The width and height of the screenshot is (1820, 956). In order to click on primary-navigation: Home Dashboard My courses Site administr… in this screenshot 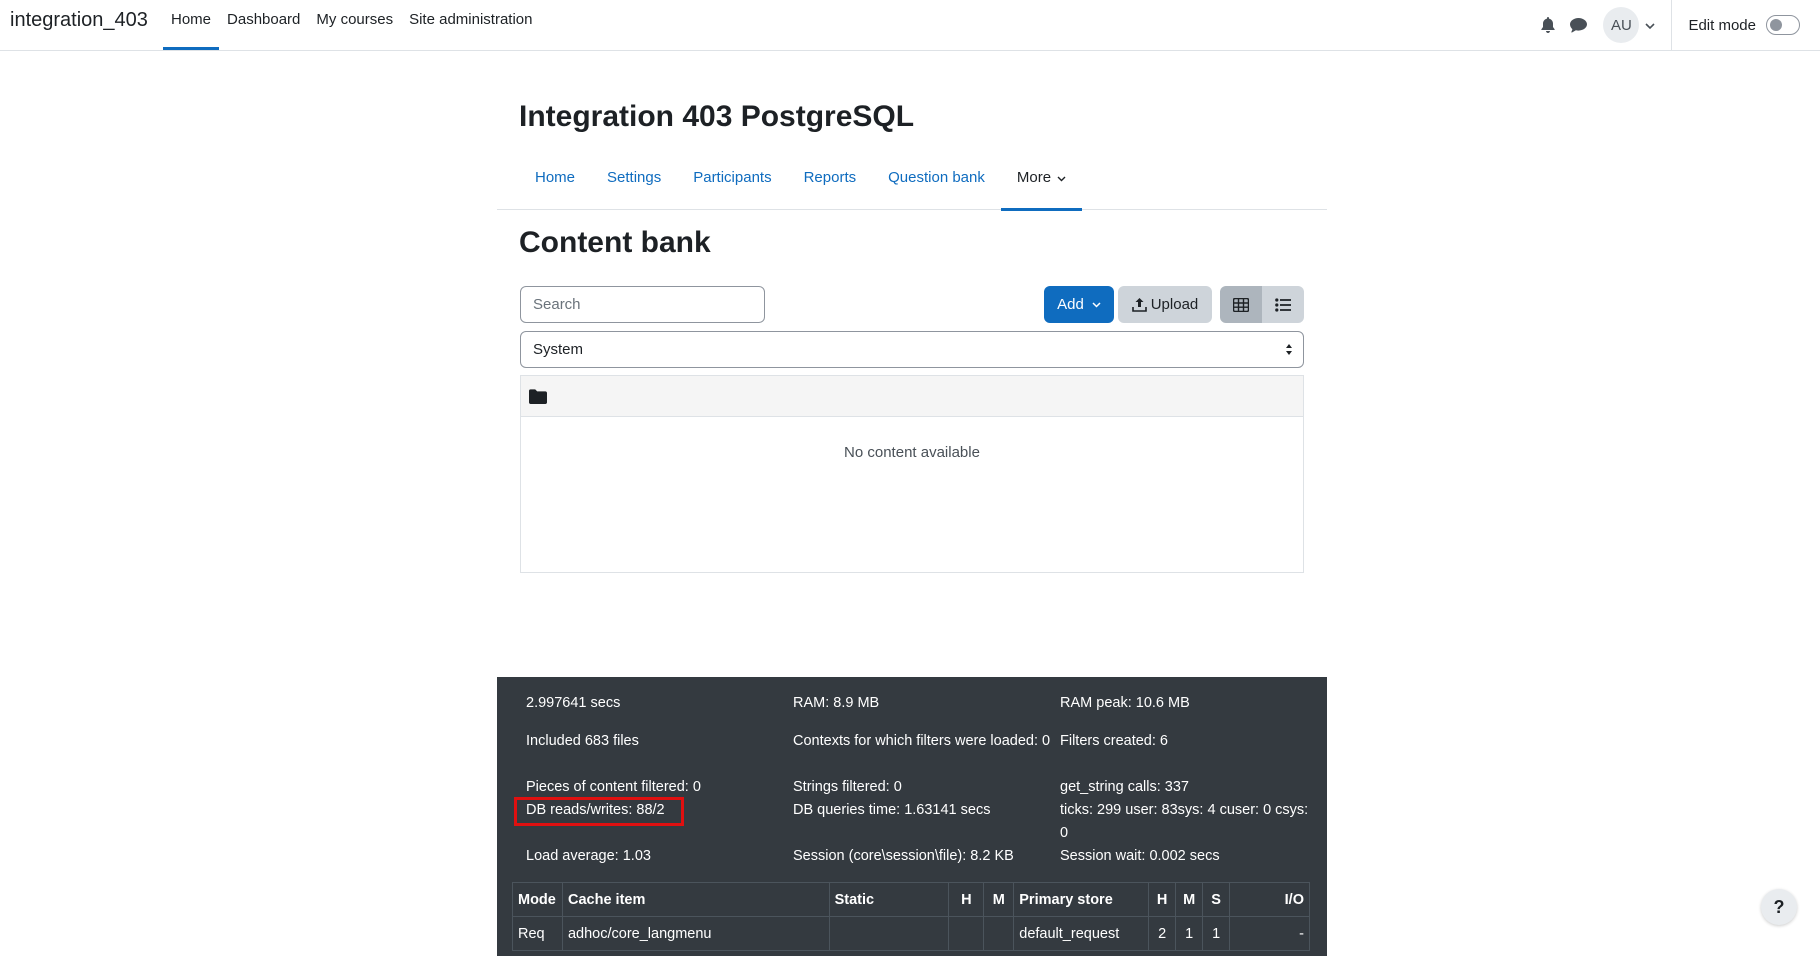, I will do `click(352, 25)`.